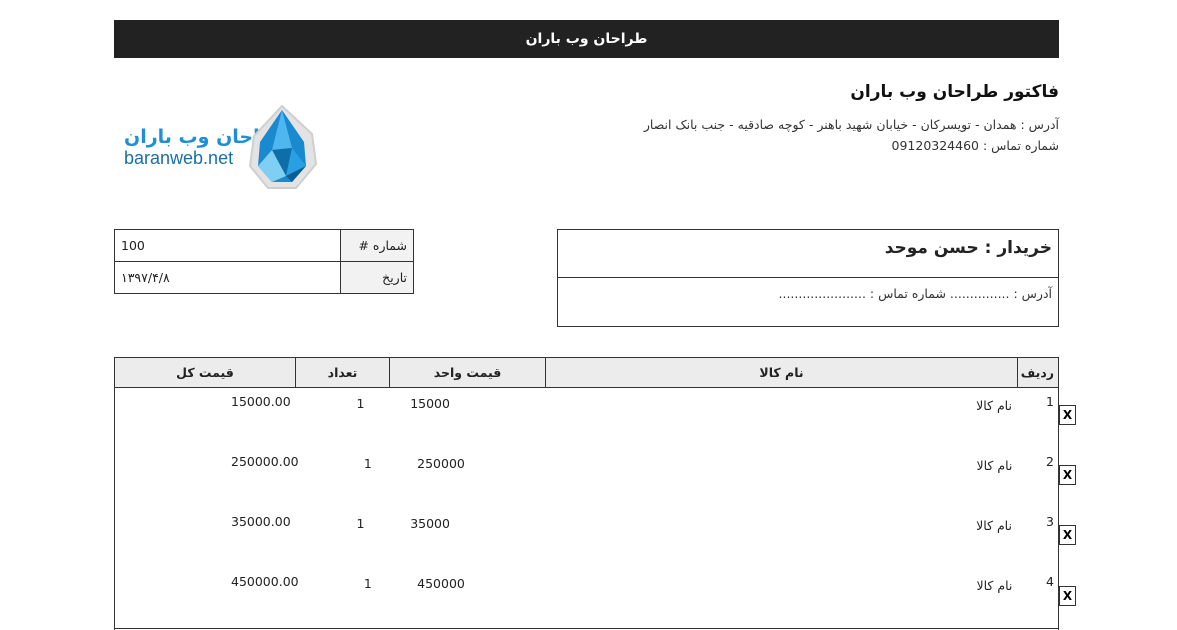  Describe the element at coordinates (227, 245) in the screenshot. I see `invoice-number-value: 100` at that location.